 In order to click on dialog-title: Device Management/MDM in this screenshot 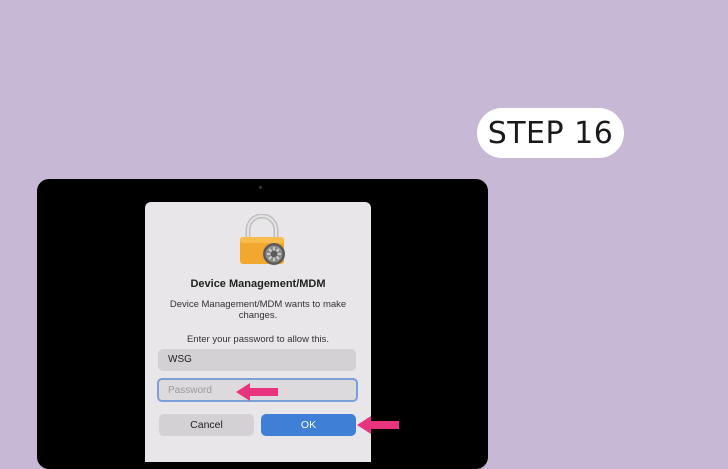, I will do `click(258, 284)`.